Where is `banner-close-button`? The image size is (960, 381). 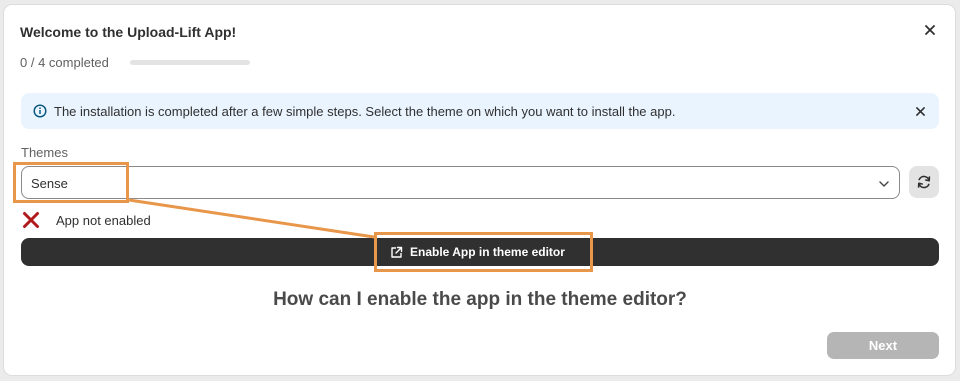 banner-close-button is located at coordinates (920, 111).